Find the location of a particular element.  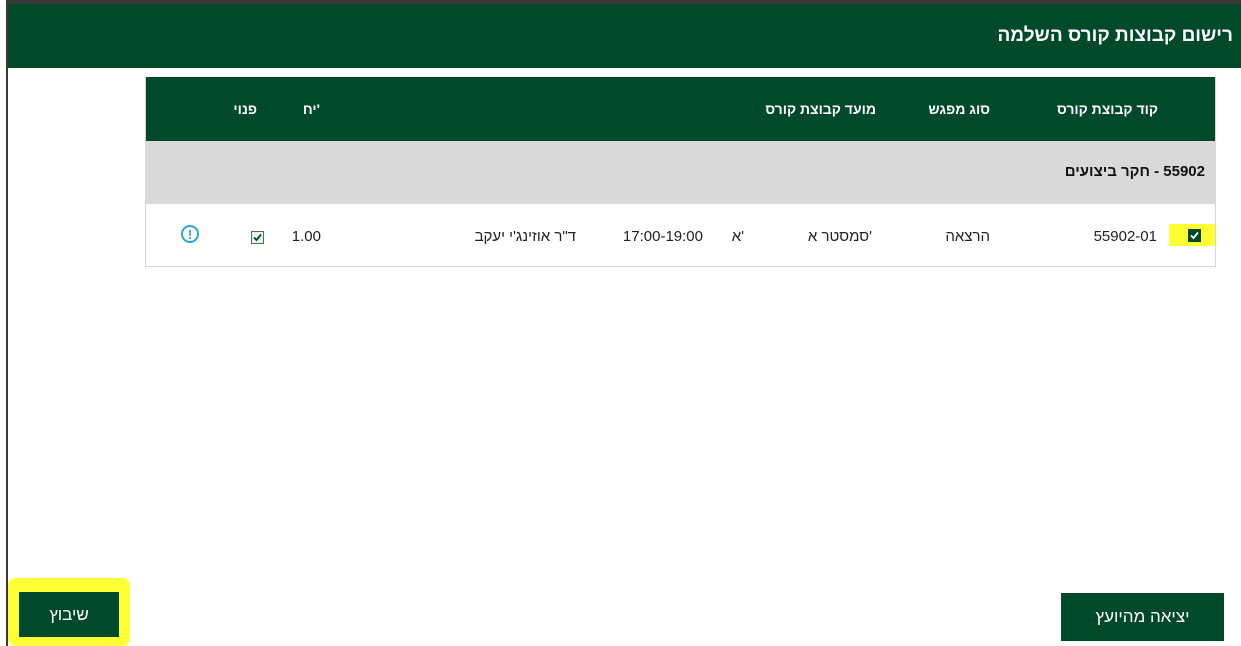

cell-time: 17:00-19:00 is located at coordinates (662, 236).